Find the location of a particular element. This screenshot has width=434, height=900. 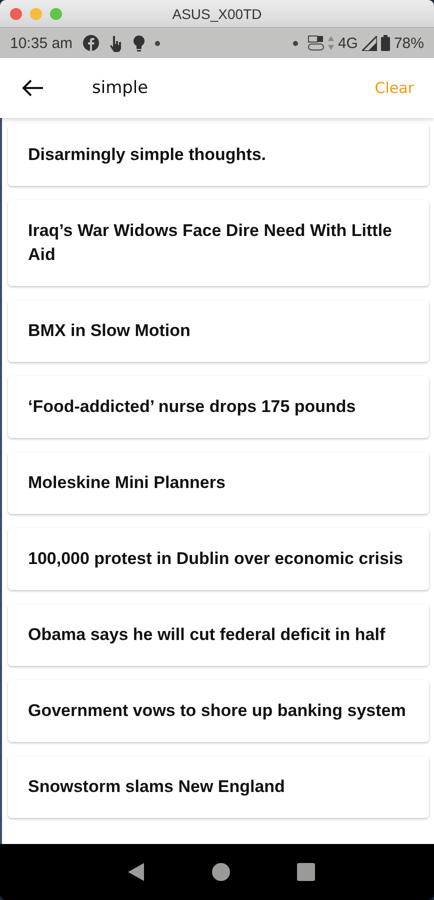

result-card: Government vows to shore up banking system is located at coordinates (218, 711).